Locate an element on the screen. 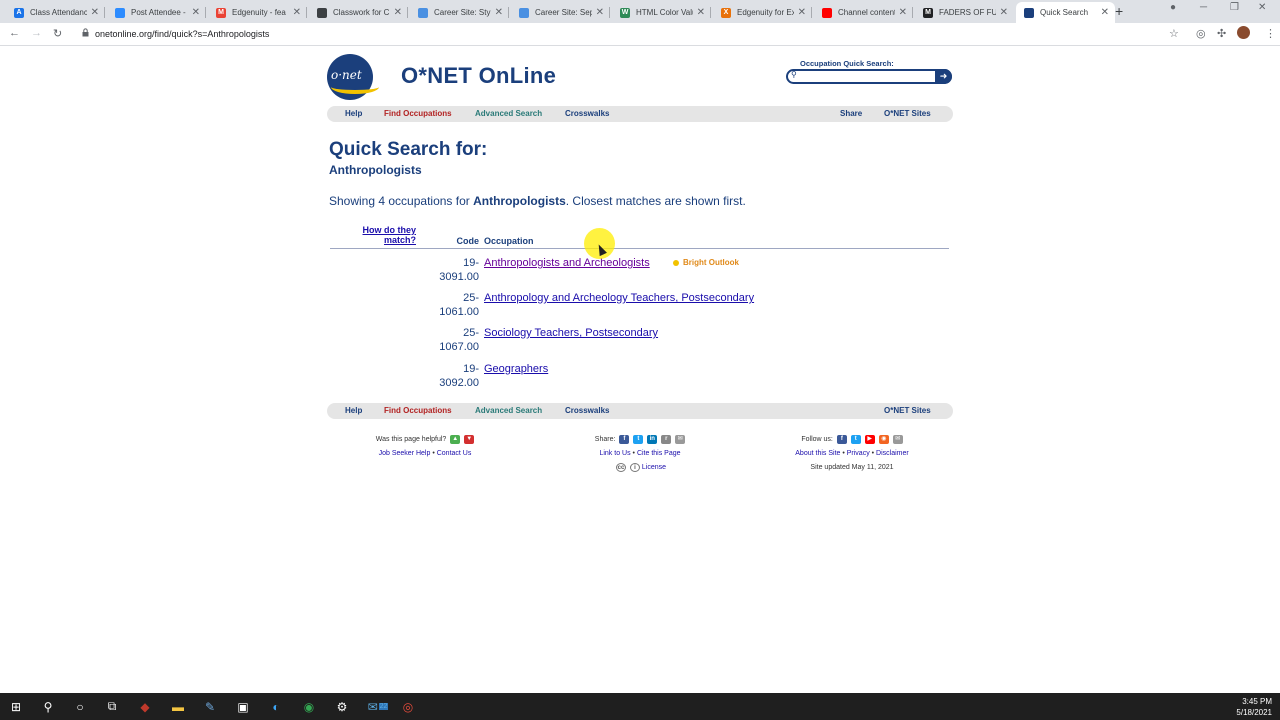 The image size is (1280, 720). thumbs-down-icon: ▼ is located at coordinates (469, 439).